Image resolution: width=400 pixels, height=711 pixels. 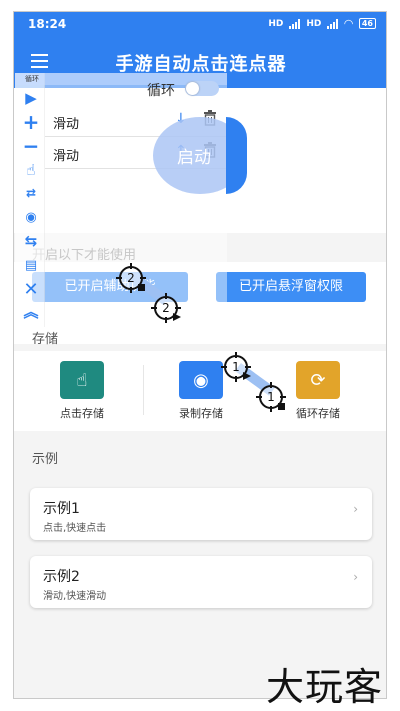 What do you see at coordinates (276, 23) in the screenshot?
I see `signal-label-1: HD` at bounding box center [276, 23].